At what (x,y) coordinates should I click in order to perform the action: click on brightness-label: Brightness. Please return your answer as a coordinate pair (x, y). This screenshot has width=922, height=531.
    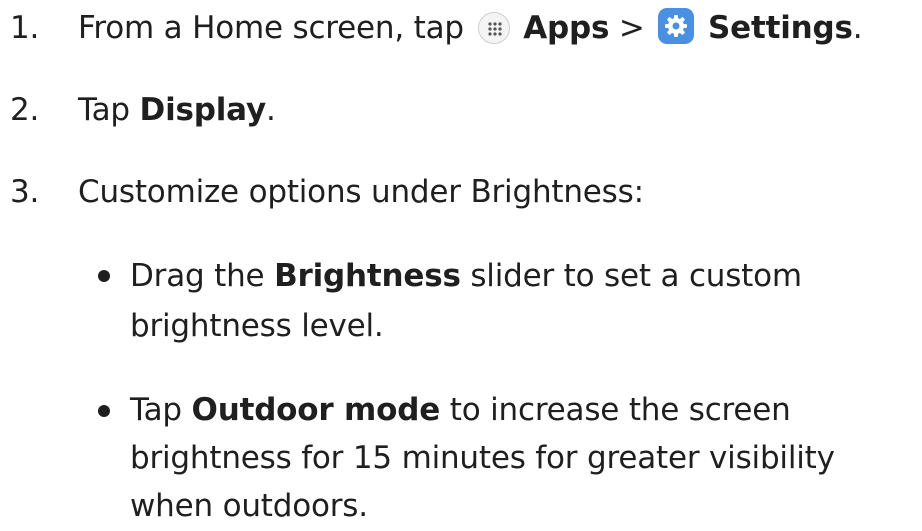
    Looking at the image, I should click on (367, 276).